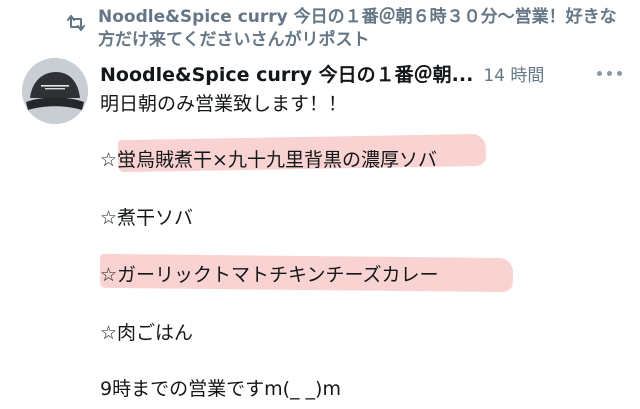 The width and height of the screenshot is (640, 409). Describe the element at coordinates (234, 40) in the screenshot. I see `retweet-text-line-2: 方だけ来てくださいさんがリポスト` at that location.